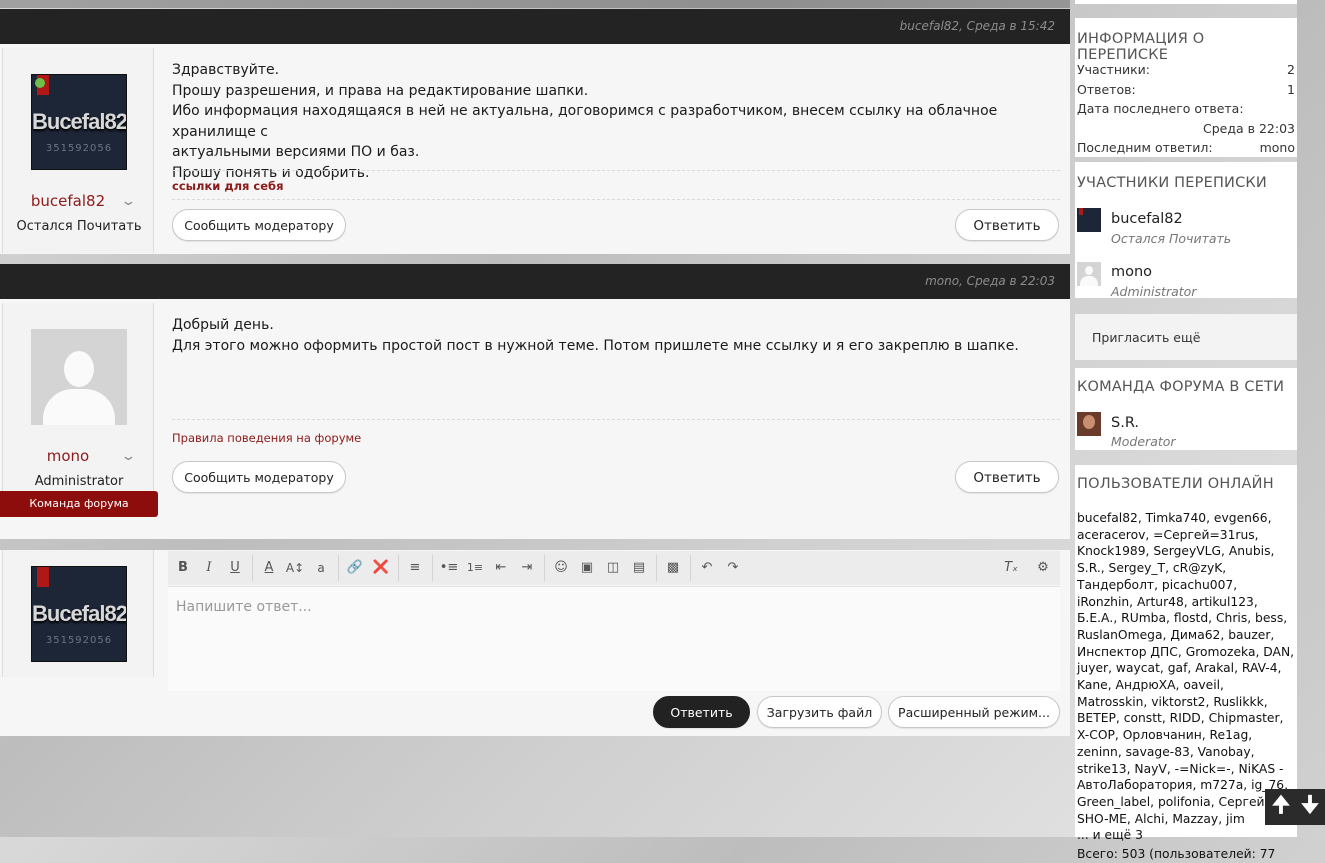 The width and height of the screenshot is (1325, 863). Describe the element at coordinates (1310, 806) in the screenshot. I see `arrow-down-icon: 🠋` at that location.